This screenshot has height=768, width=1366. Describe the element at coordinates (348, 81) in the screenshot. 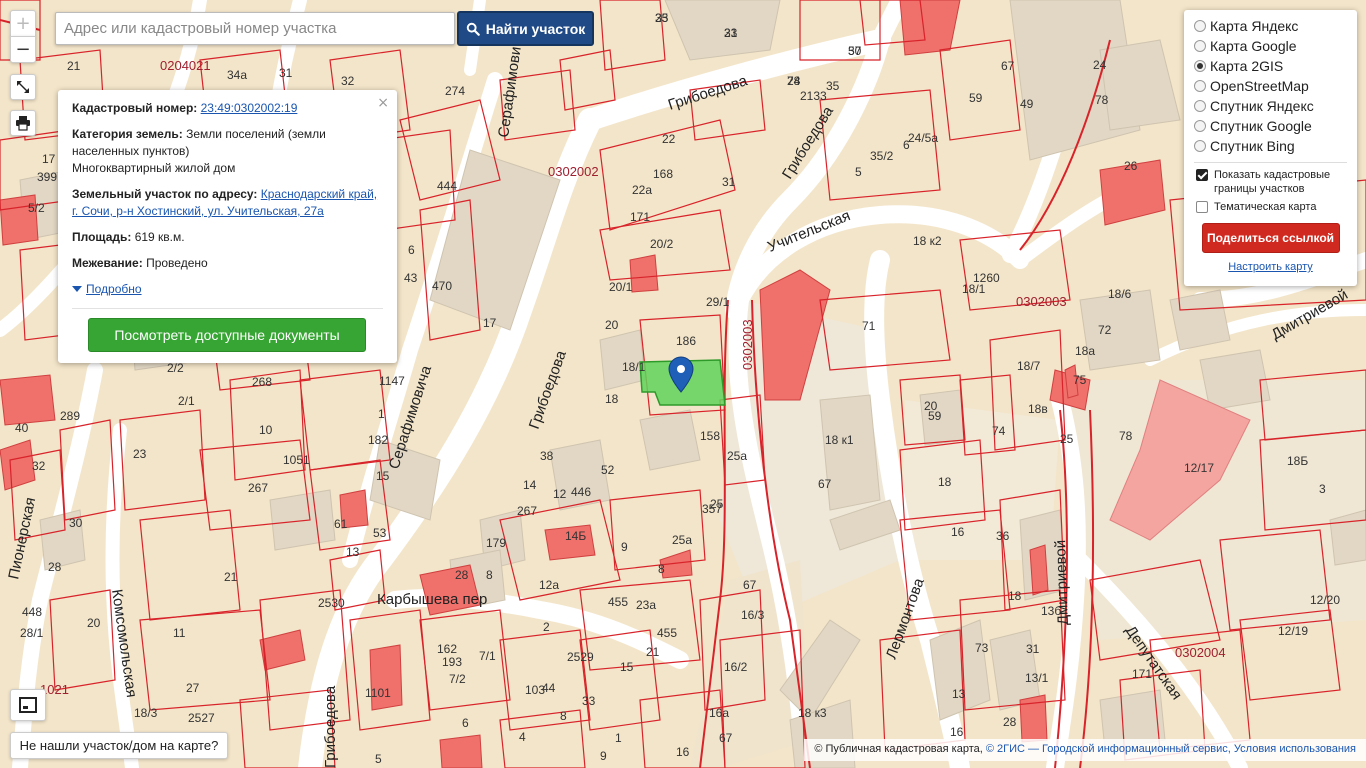

I see `parcel-number-label: 32` at that location.